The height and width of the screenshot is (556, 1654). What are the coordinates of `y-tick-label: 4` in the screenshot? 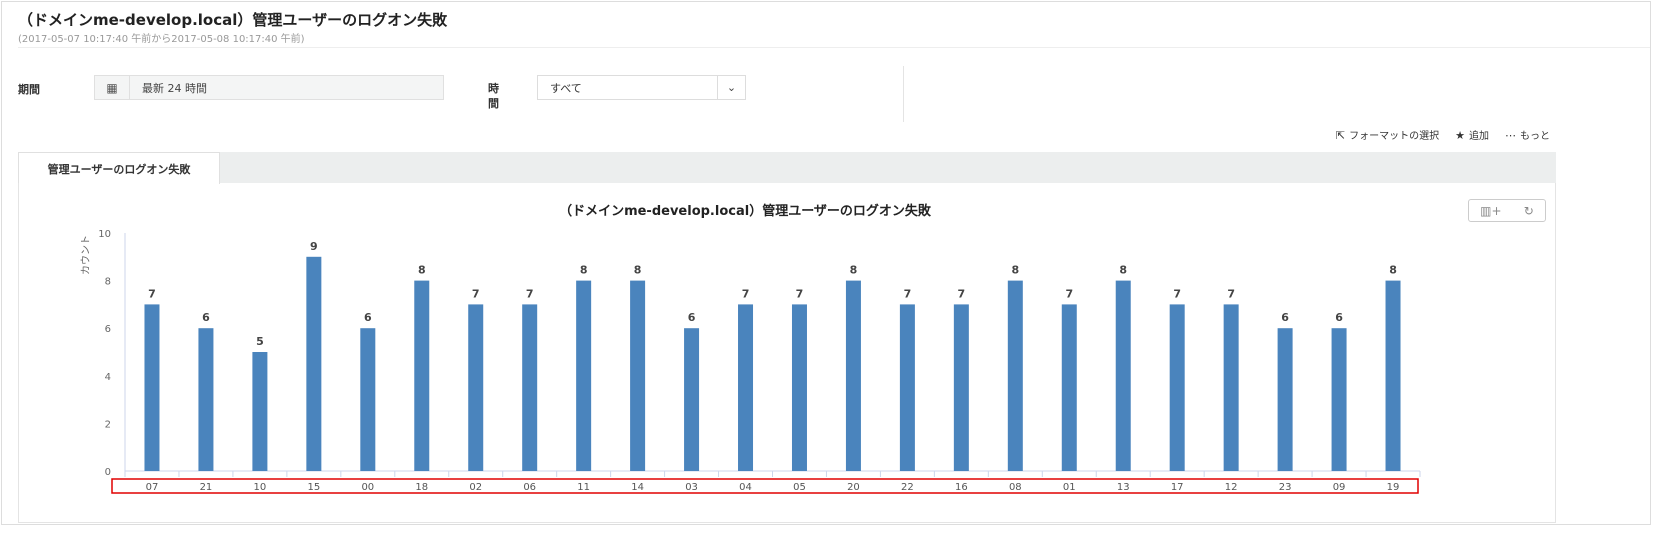 It's located at (108, 377).